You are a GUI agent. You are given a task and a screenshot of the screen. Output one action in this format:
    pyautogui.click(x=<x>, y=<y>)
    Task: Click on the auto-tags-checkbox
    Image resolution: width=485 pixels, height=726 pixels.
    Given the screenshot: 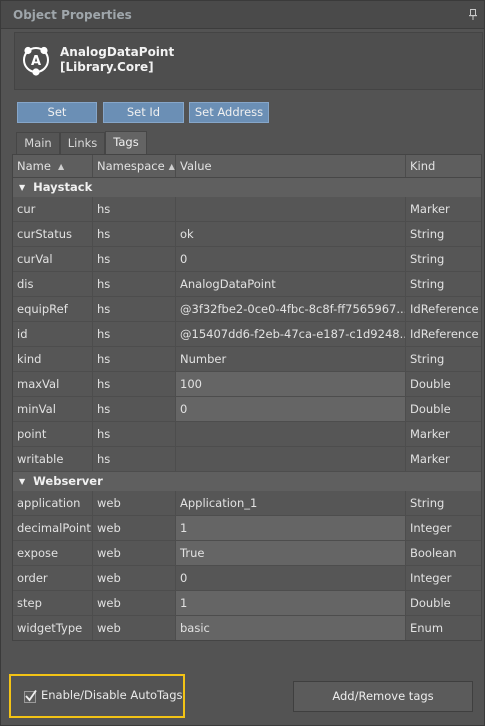 What is the action you would take?
    pyautogui.click(x=30, y=696)
    